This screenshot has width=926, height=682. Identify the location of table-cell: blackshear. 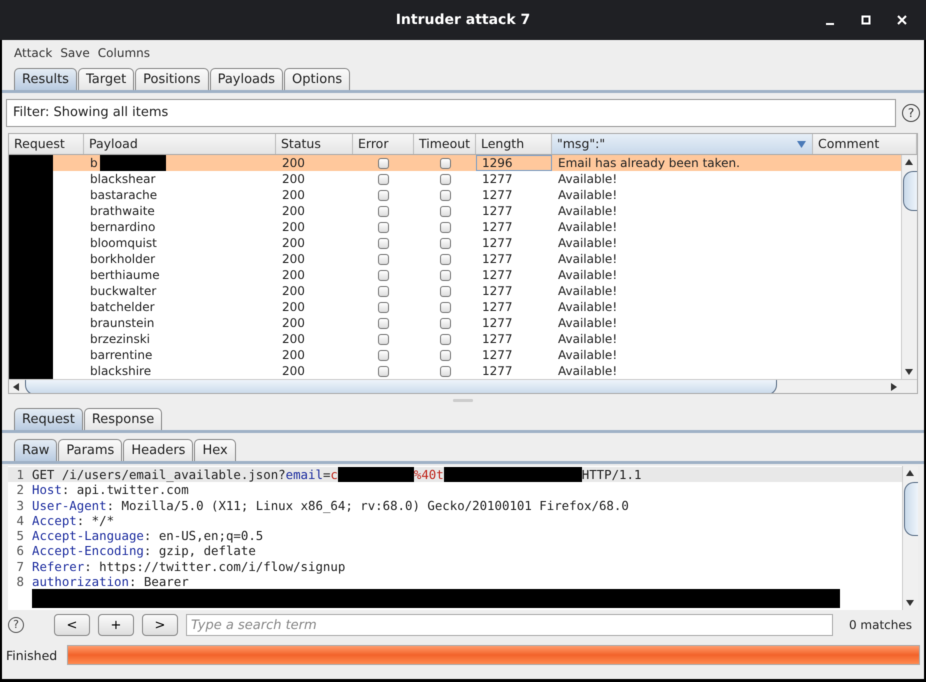
(123, 179).